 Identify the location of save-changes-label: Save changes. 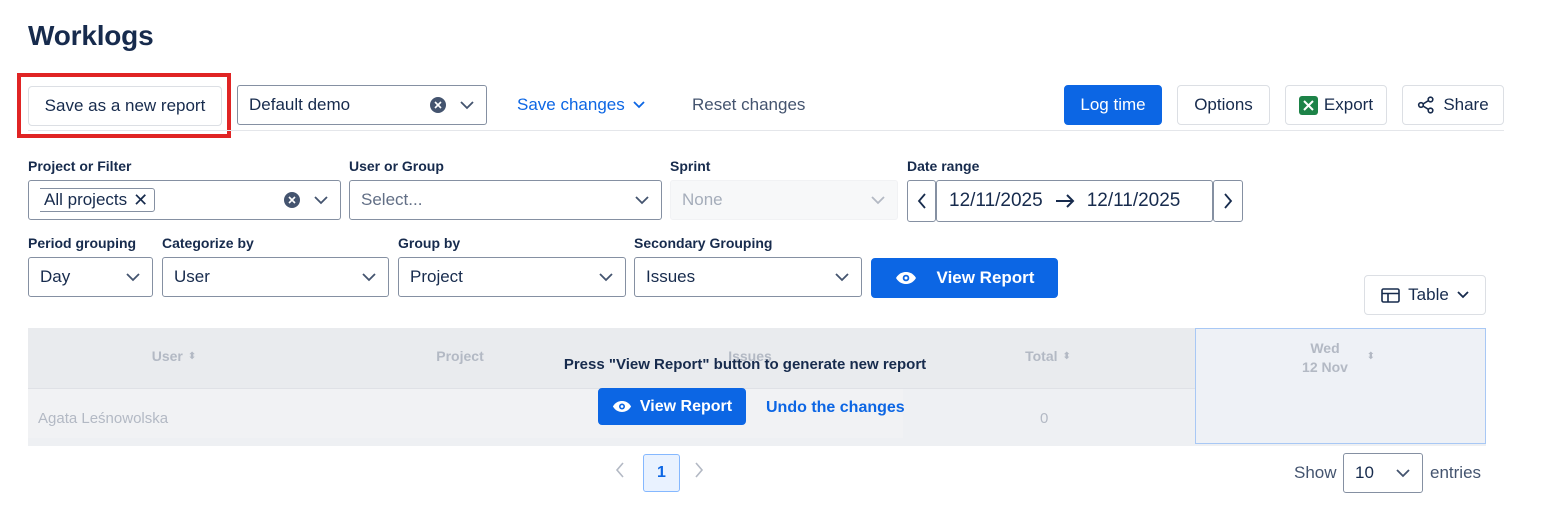
(571, 104).